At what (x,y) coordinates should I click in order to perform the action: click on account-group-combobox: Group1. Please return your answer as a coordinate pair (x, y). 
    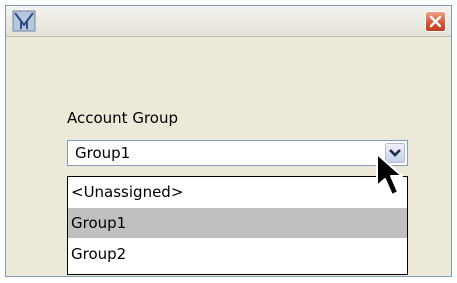
    Looking at the image, I should click on (237, 153).